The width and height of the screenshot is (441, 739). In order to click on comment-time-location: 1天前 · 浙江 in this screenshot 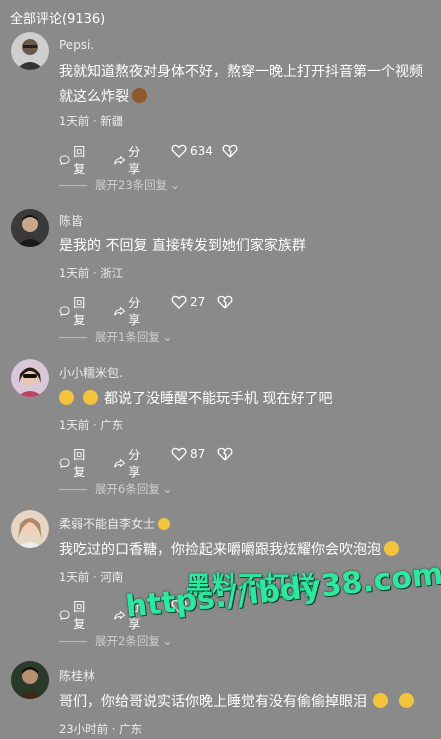, I will do `click(91, 273)`.